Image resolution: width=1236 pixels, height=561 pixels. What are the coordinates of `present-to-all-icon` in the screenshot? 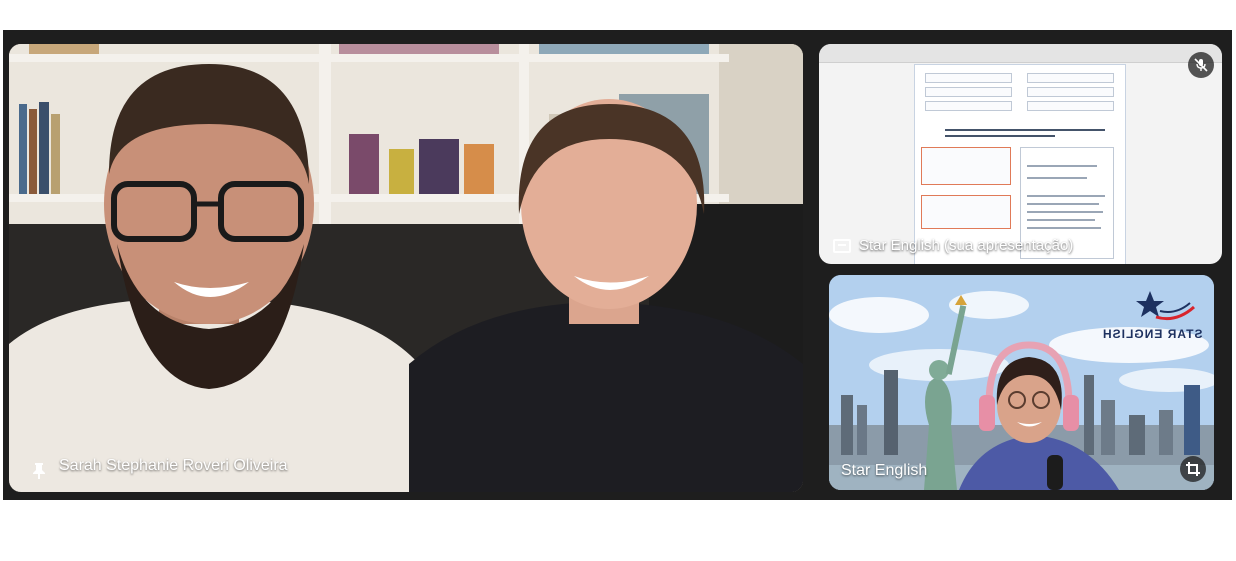 It's located at (842, 245).